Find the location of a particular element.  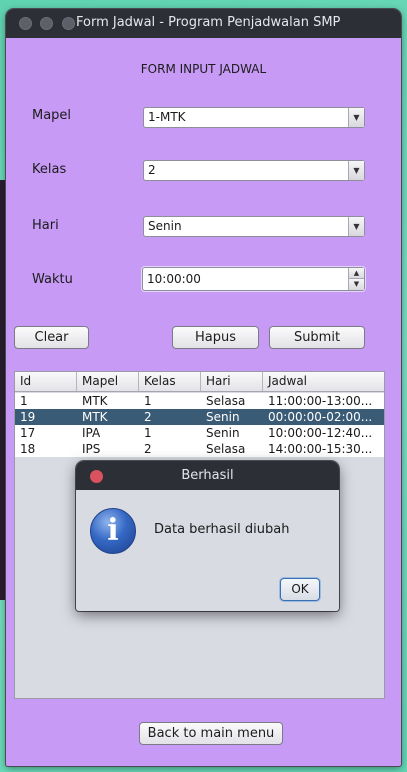

success-dialog: Berhasil i Data berhasil diubah OK is located at coordinates (207, 536).